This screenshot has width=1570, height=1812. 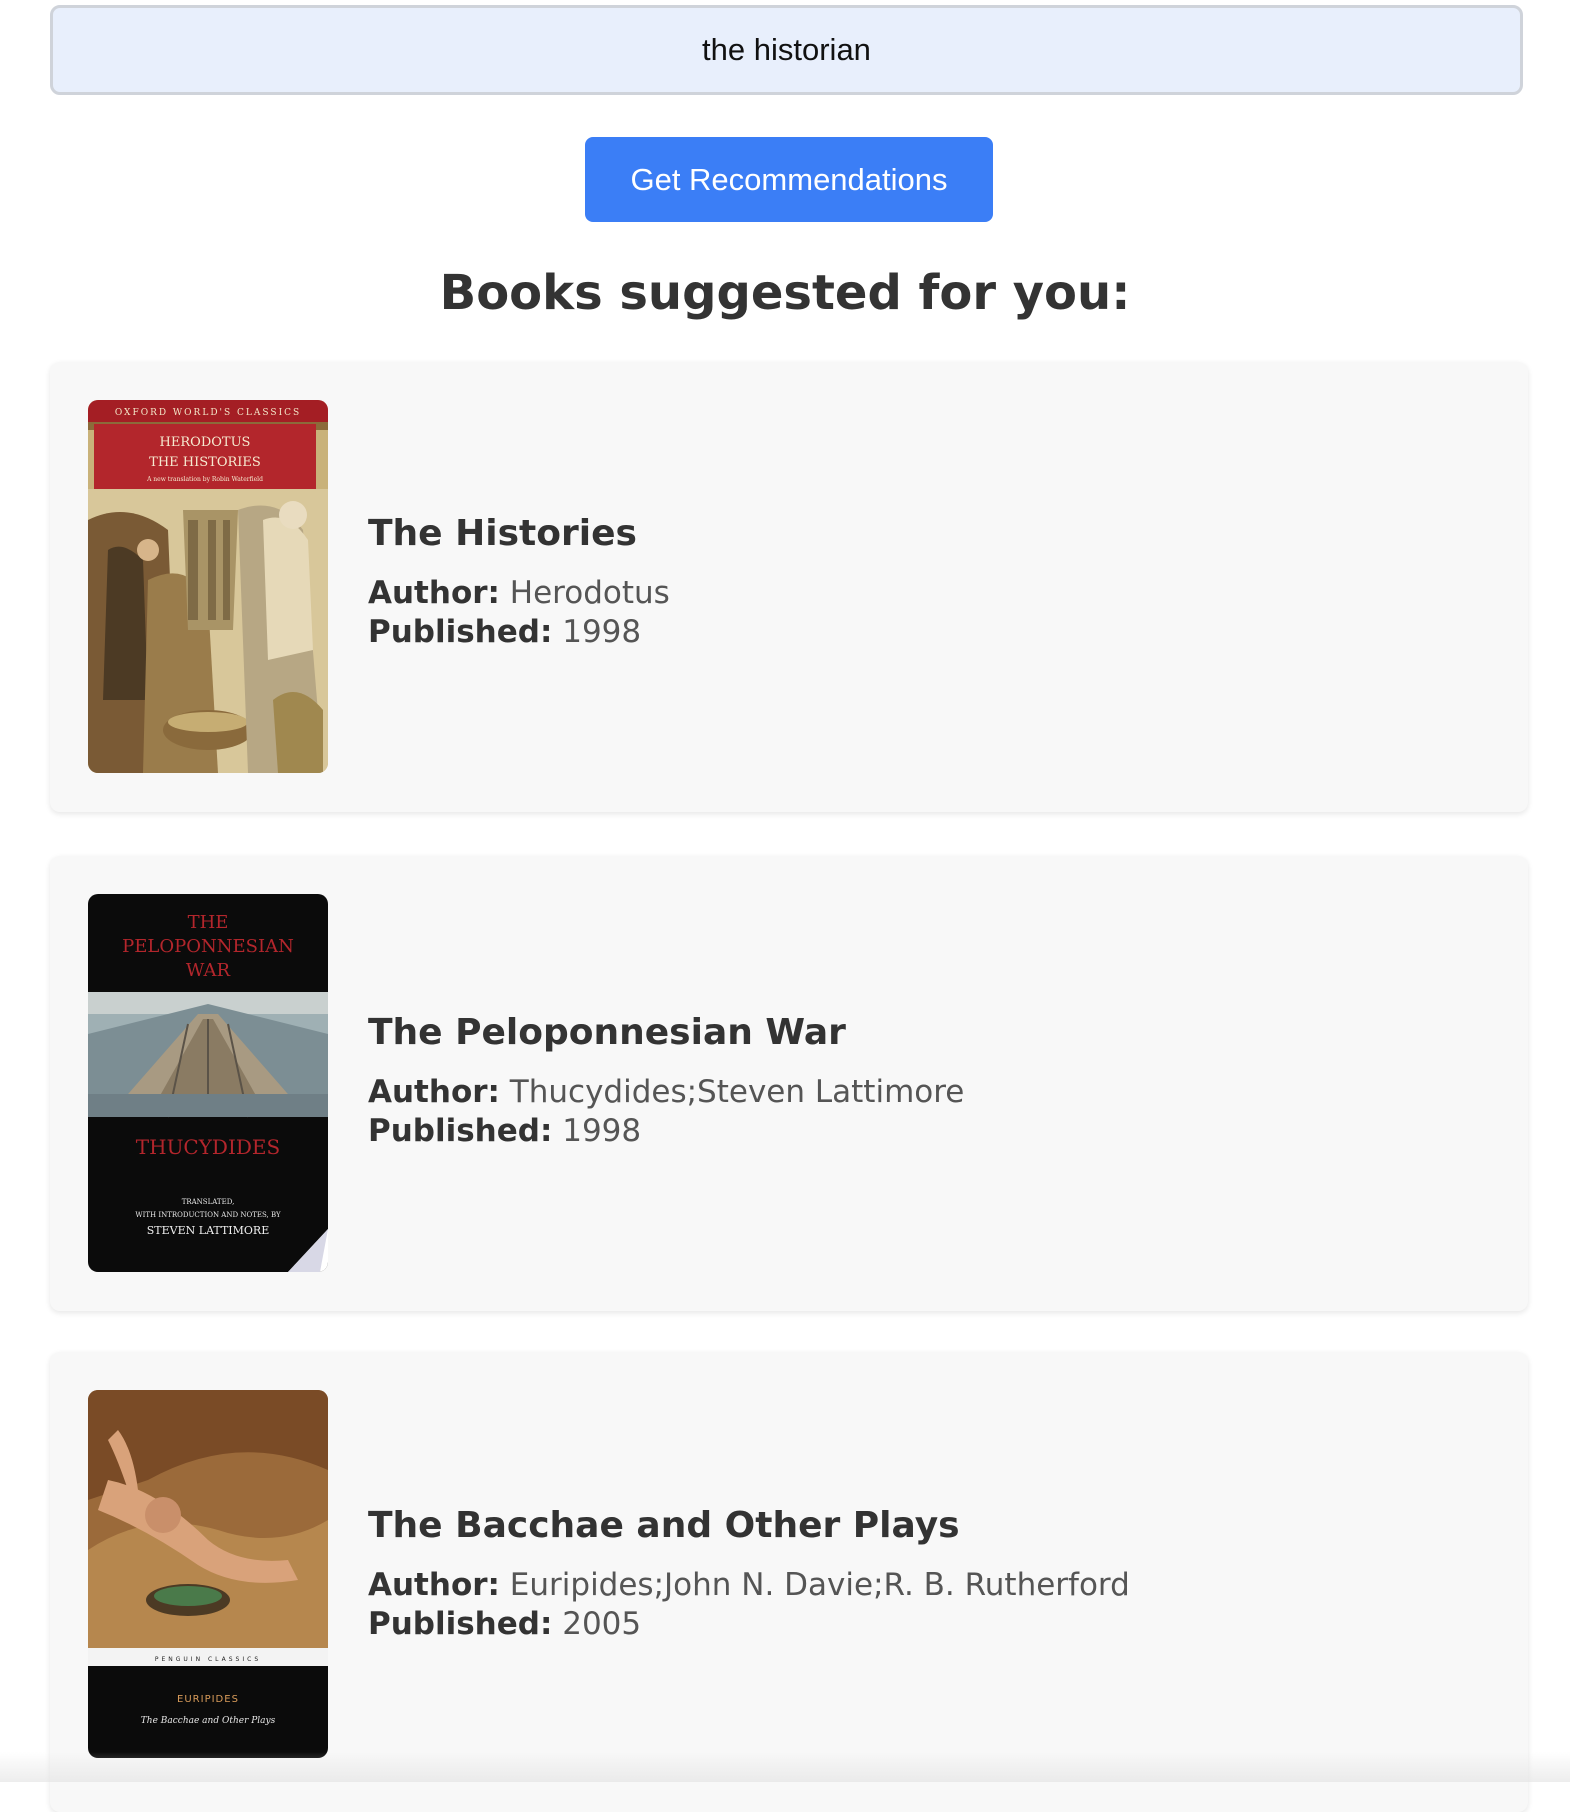 What do you see at coordinates (208, 922) in the screenshot?
I see `cover-title-line1: THE` at bounding box center [208, 922].